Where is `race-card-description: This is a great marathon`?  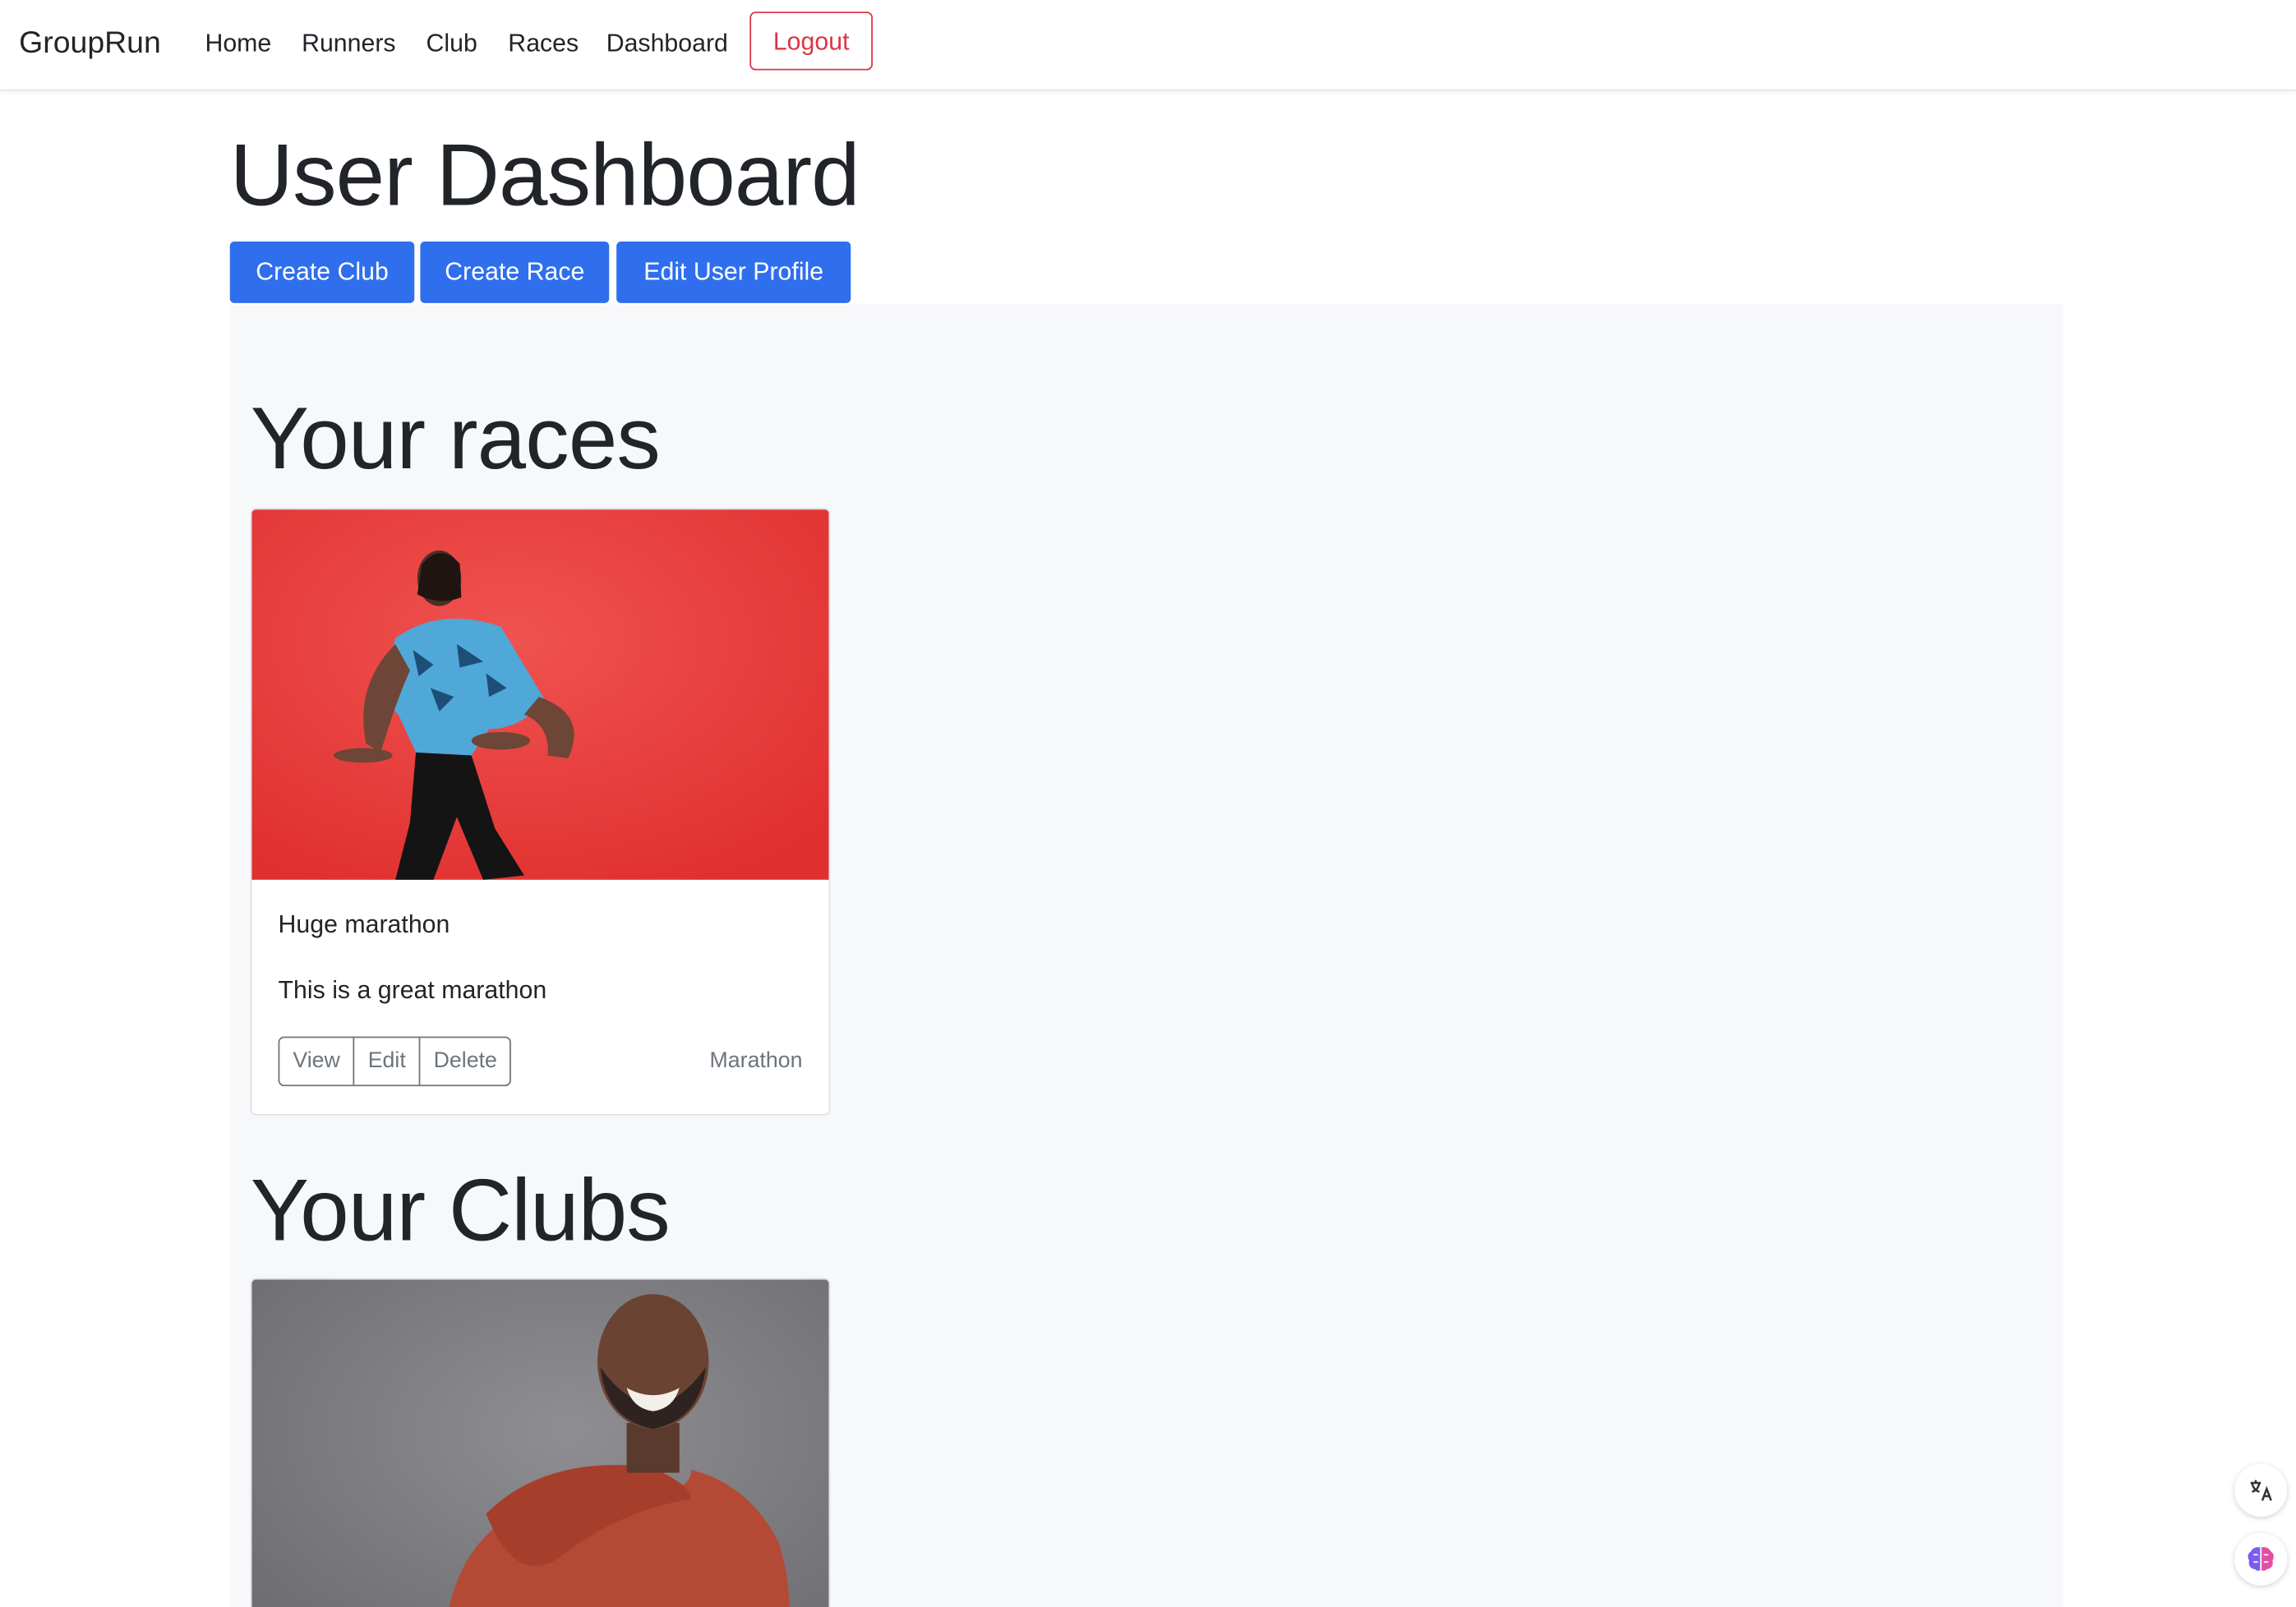
race-card-description: This is a great marathon is located at coordinates (412, 990).